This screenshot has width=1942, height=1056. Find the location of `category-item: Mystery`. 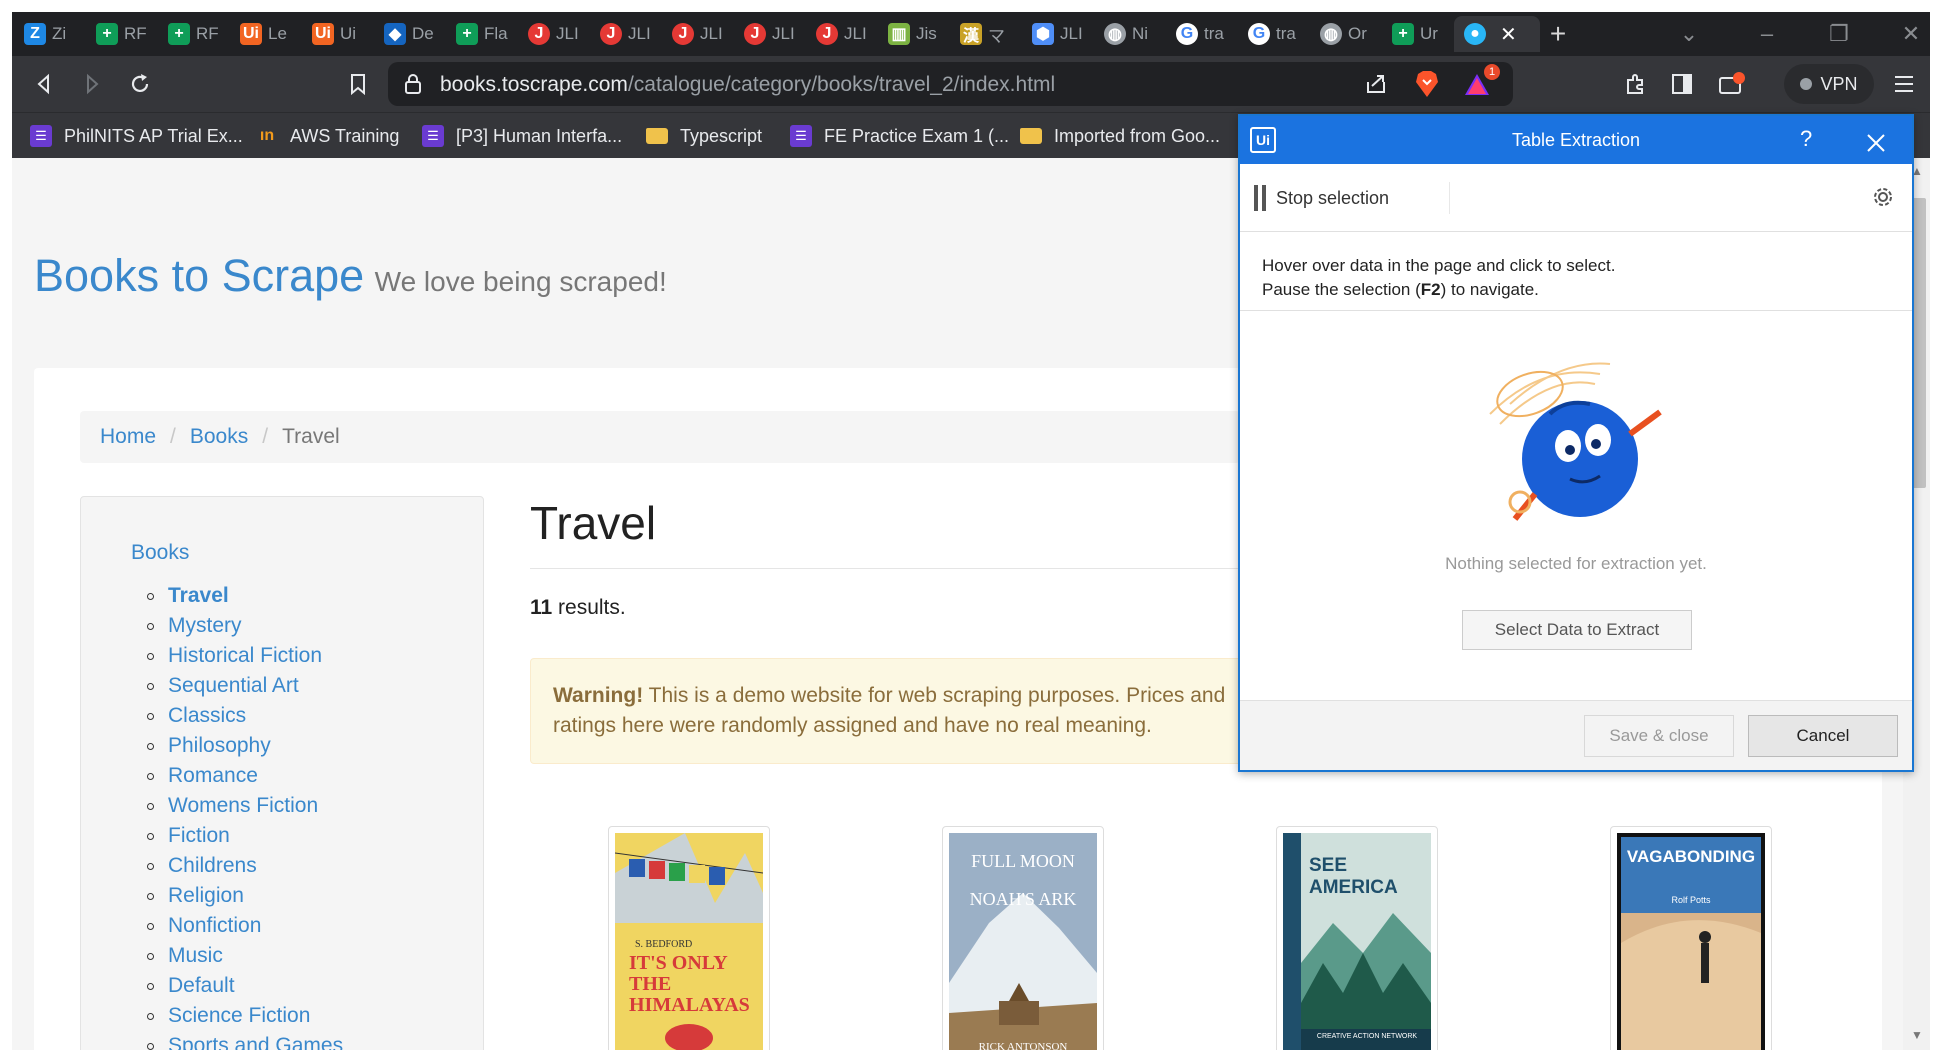

category-item: Mystery is located at coordinates (245, 626).